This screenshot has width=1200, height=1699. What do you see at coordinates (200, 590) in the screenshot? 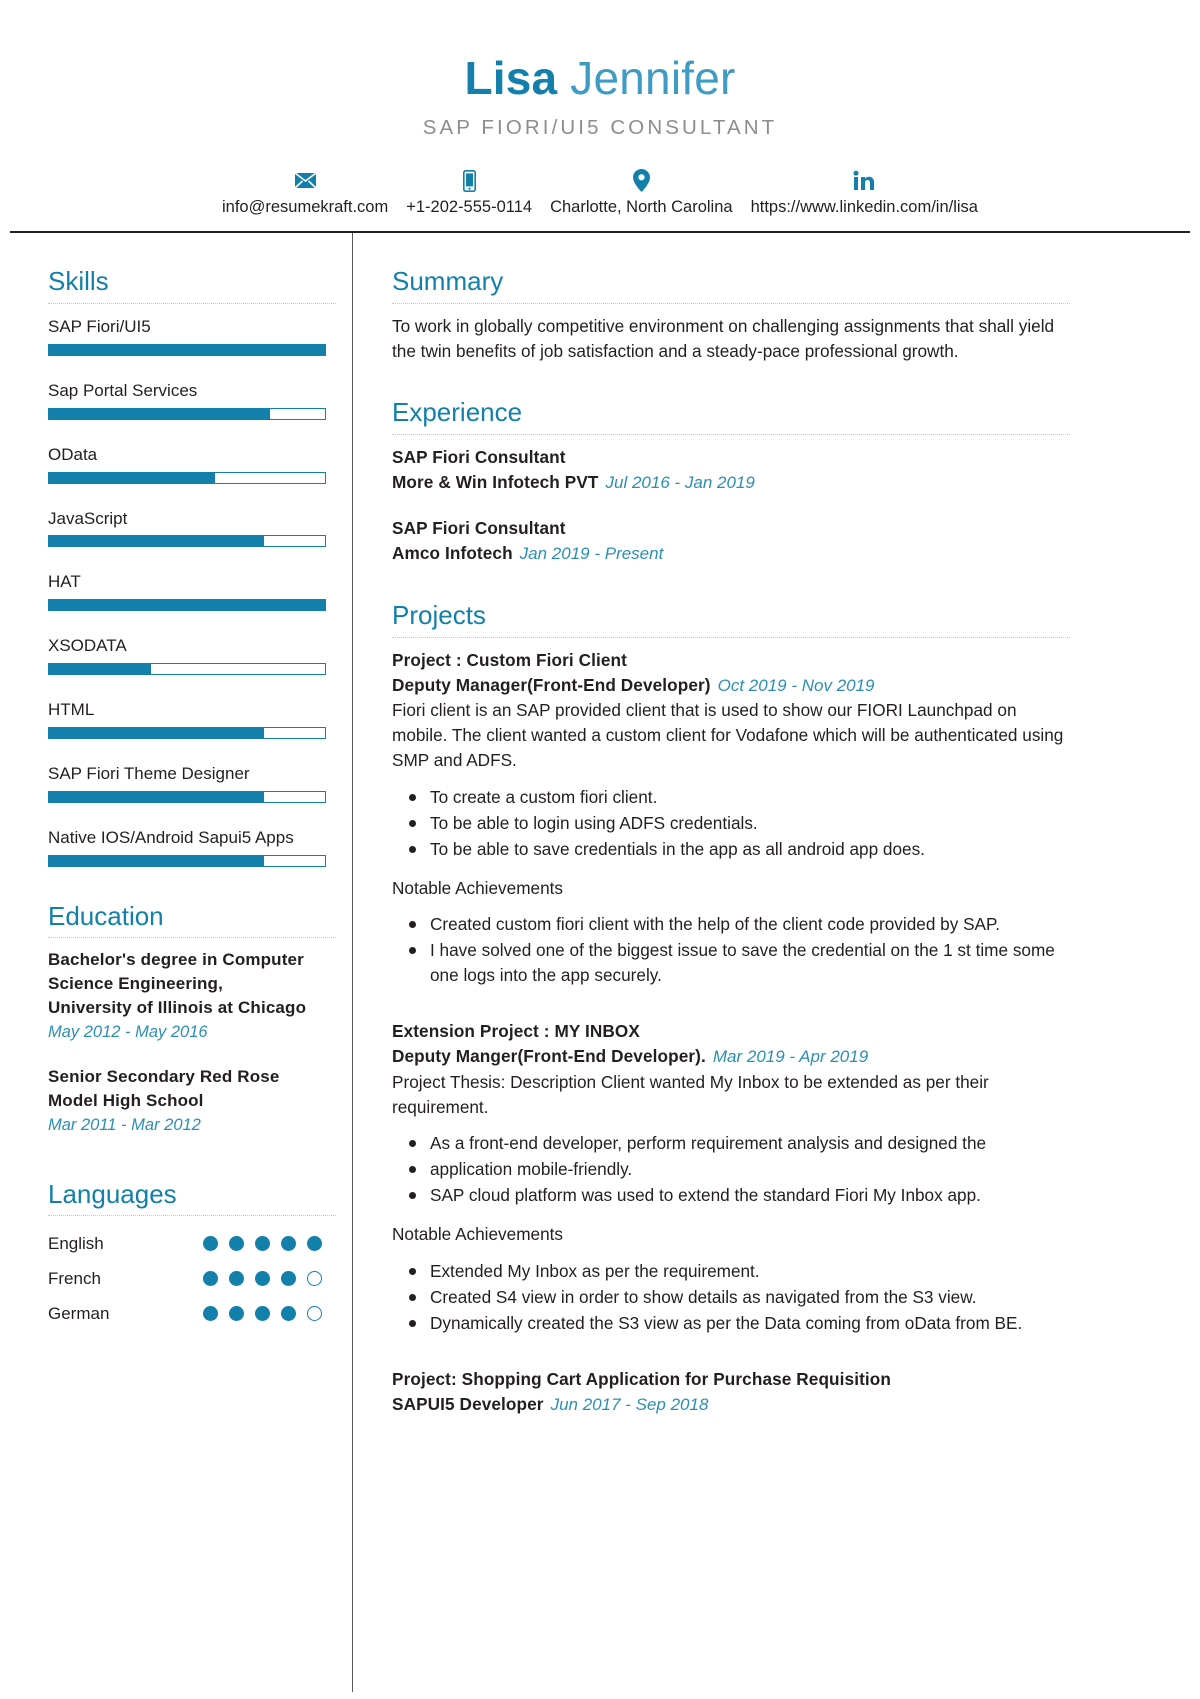
I see `skill-item: HAT` at bounding box center [200, 590].